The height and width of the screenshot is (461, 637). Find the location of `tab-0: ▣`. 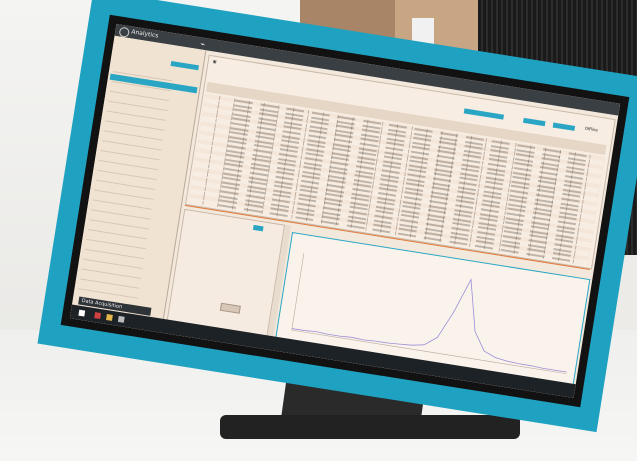

tab-0: ▣ is located at coordinates (214, 62).